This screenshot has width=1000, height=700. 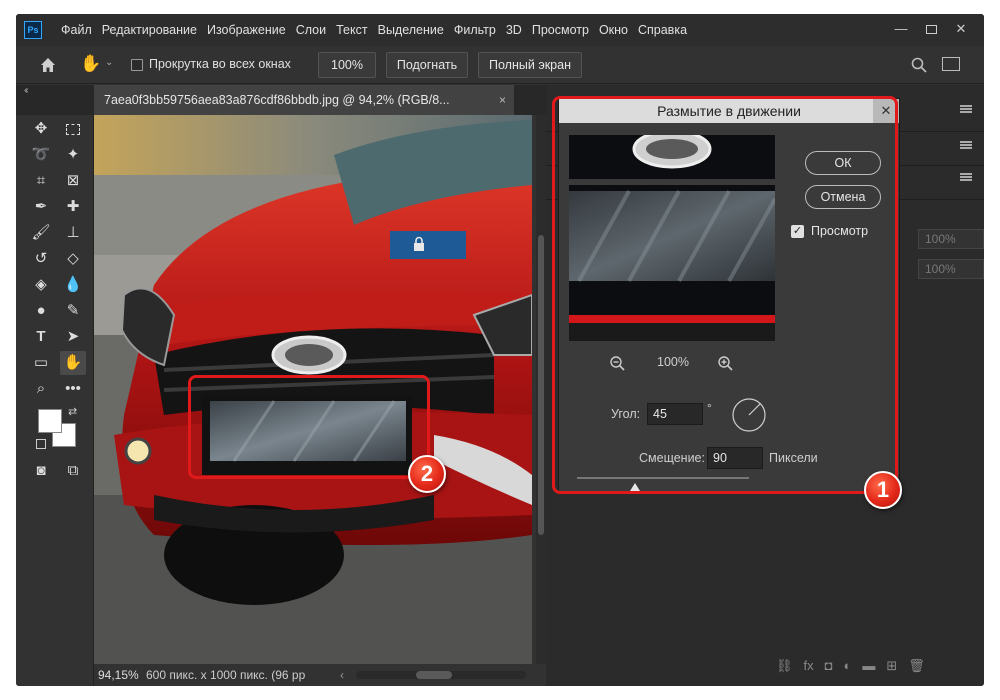 What do you see at coordinates (41, 337) in the screenshot?
I see `type-tool-icon: T` at bounding box center [41, 337].